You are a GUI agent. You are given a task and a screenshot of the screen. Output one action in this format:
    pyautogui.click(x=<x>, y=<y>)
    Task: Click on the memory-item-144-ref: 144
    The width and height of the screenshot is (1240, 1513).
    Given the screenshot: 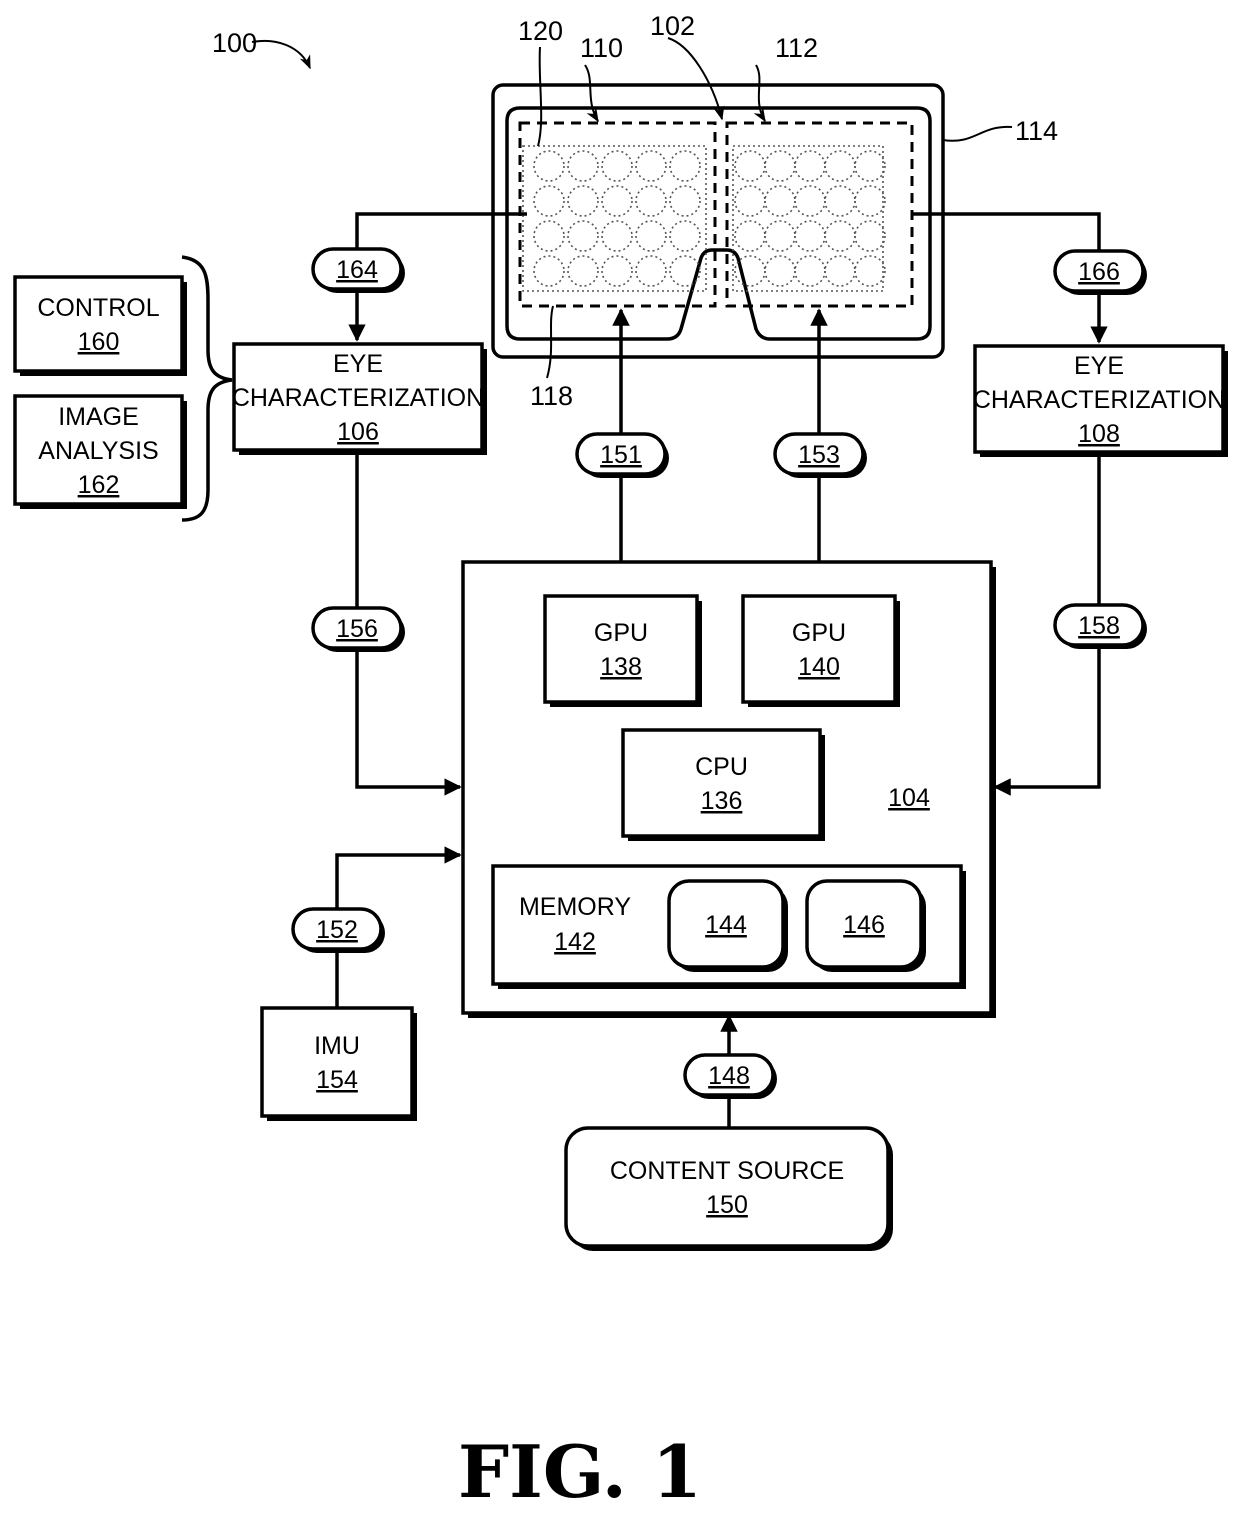 What is the action you would take?
    pyautogui.click(x=726, y=925)
    